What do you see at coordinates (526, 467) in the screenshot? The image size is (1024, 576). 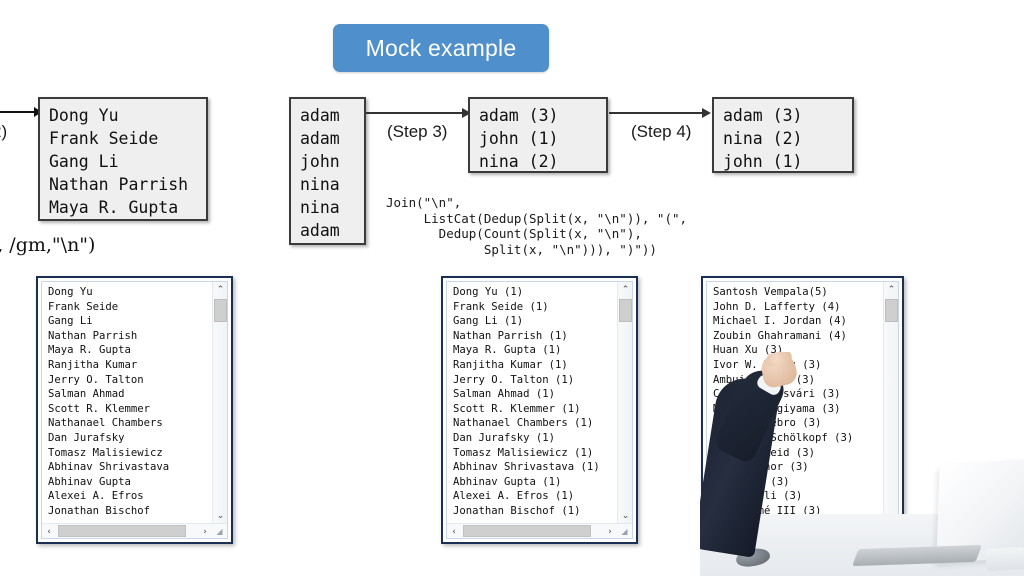 I see `list-item: Abhinav Shrivastava (1)` at bounding box center [526, 467].